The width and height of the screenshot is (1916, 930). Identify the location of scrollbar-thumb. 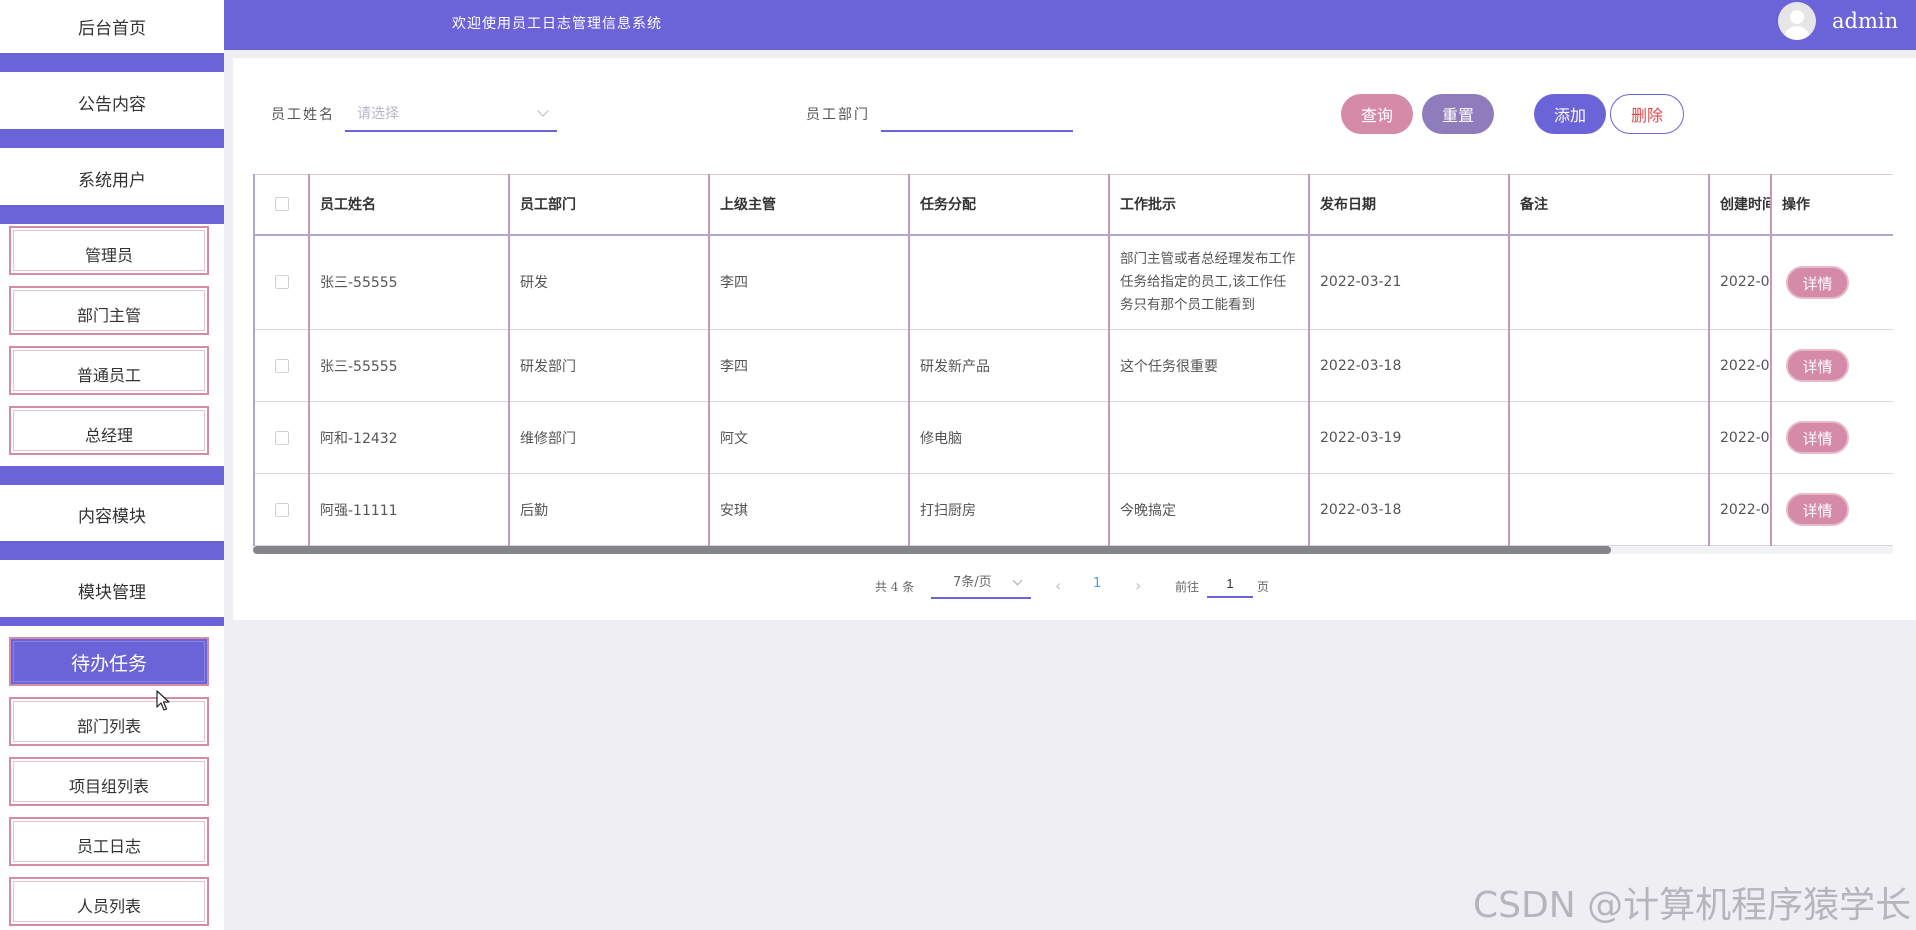
(932, 550).